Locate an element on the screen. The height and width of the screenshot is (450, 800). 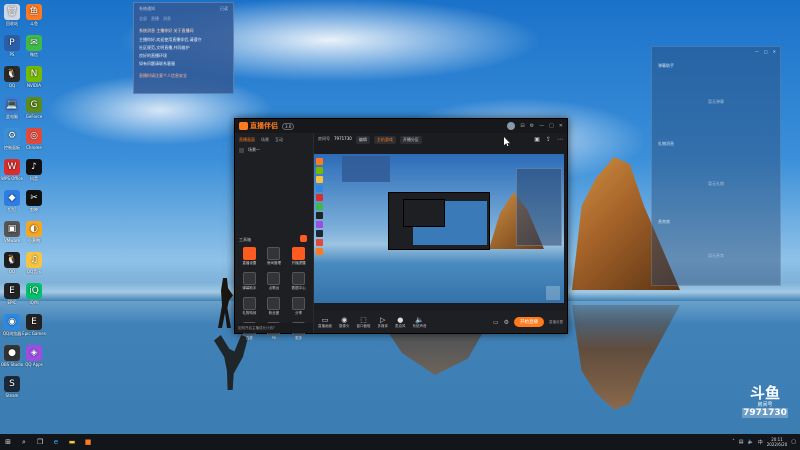
desktop-icon: N NVIDIA is located at coordinates (34, 77).